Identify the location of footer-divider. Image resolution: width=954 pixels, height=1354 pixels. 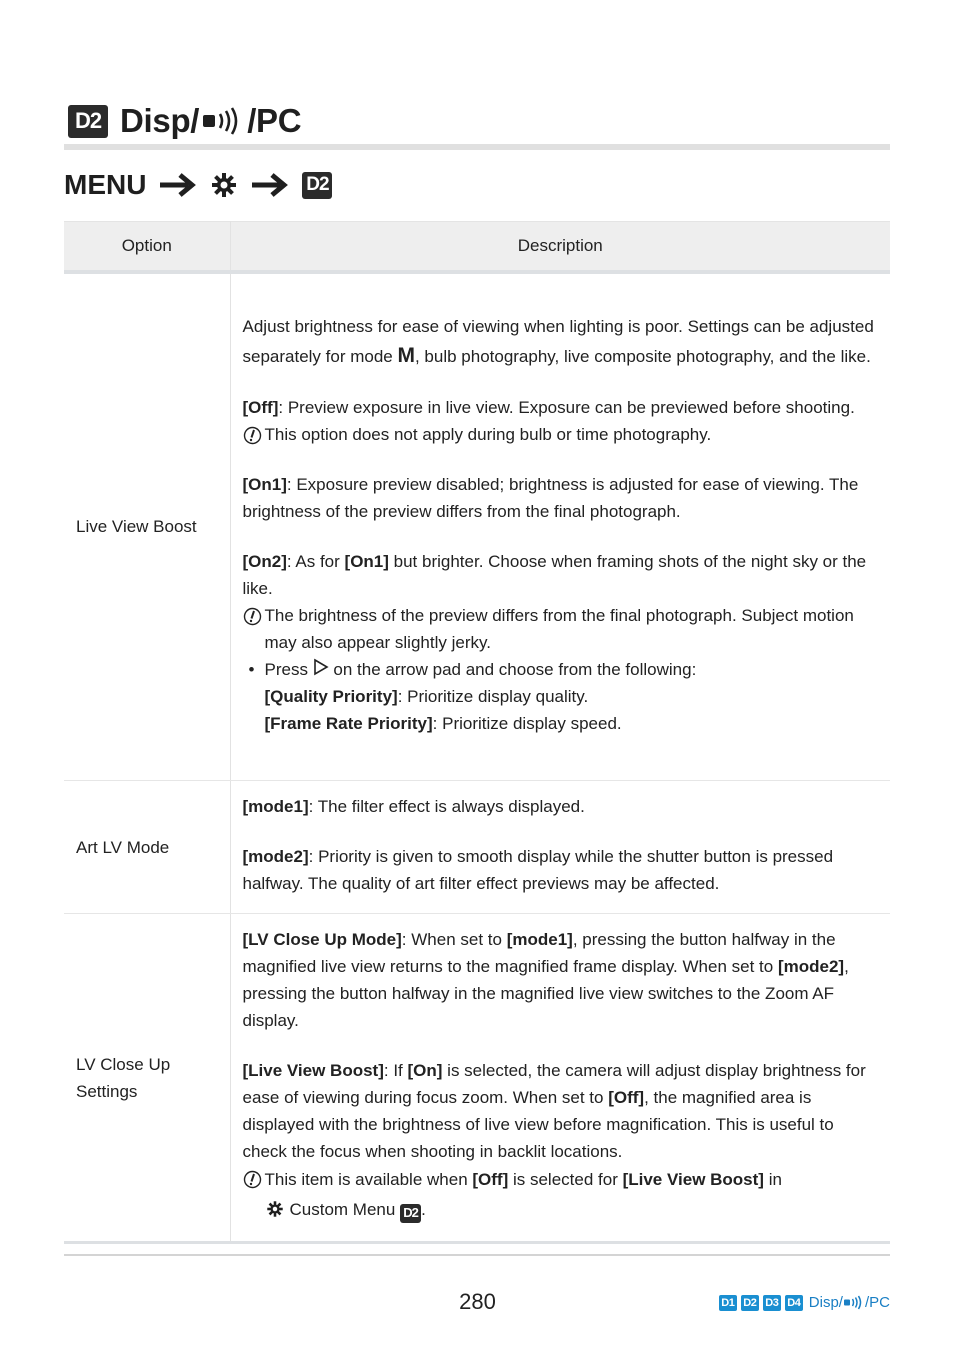
(477, 1255).